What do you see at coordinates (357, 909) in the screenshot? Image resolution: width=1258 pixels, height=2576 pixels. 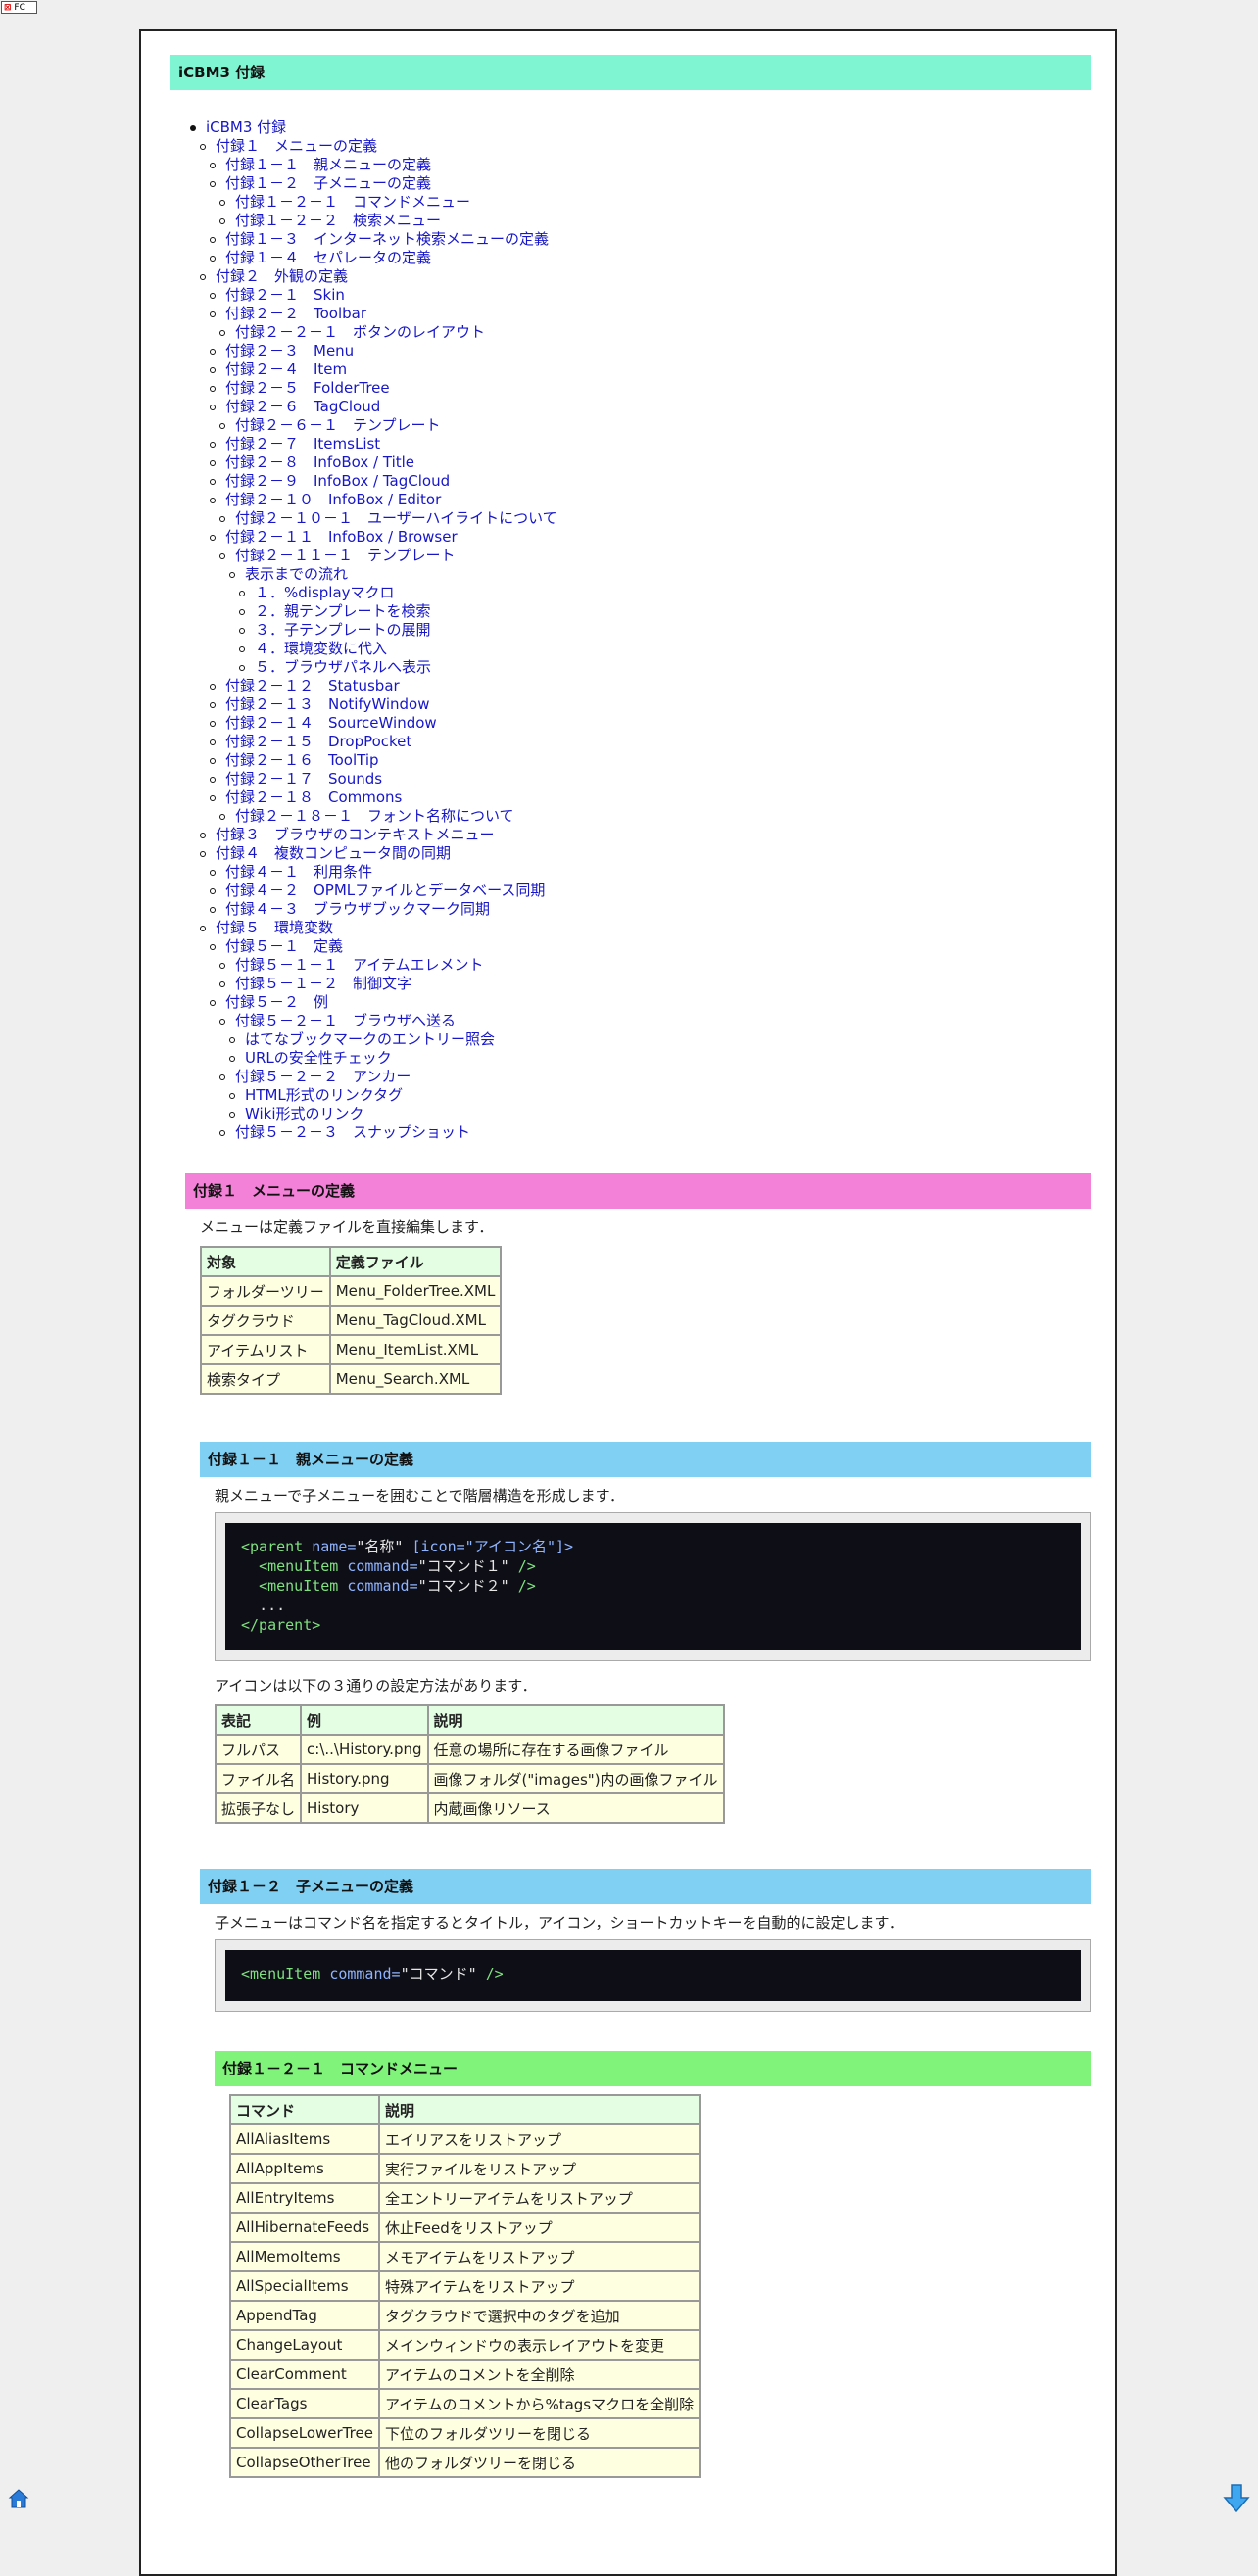 I see `toc-link: 付録４－３ ブラウザブックマーク同期` at bounding box center [357, 909].